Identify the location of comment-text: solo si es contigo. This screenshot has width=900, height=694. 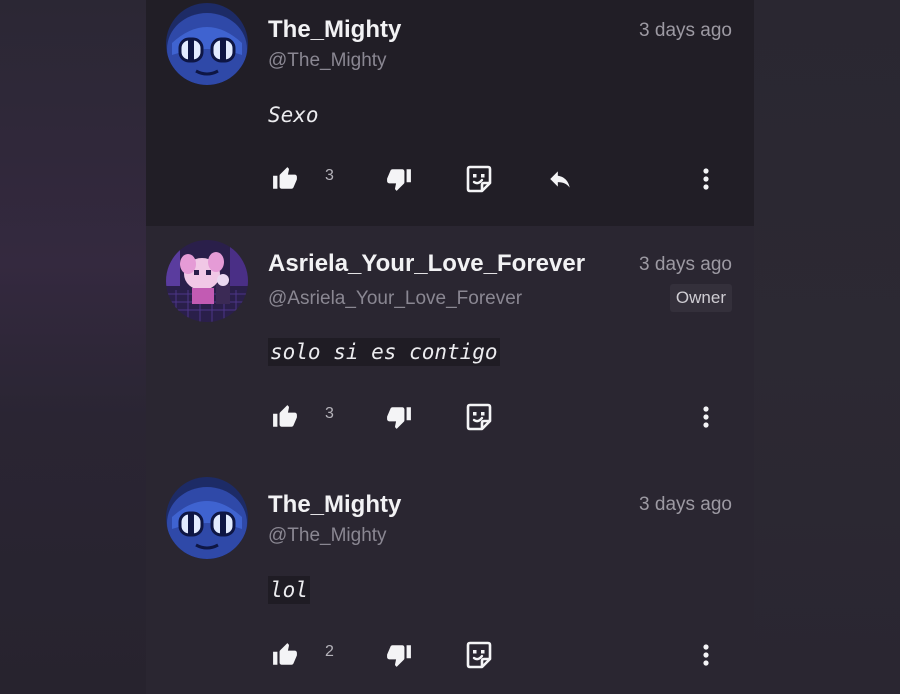
(384, 352).